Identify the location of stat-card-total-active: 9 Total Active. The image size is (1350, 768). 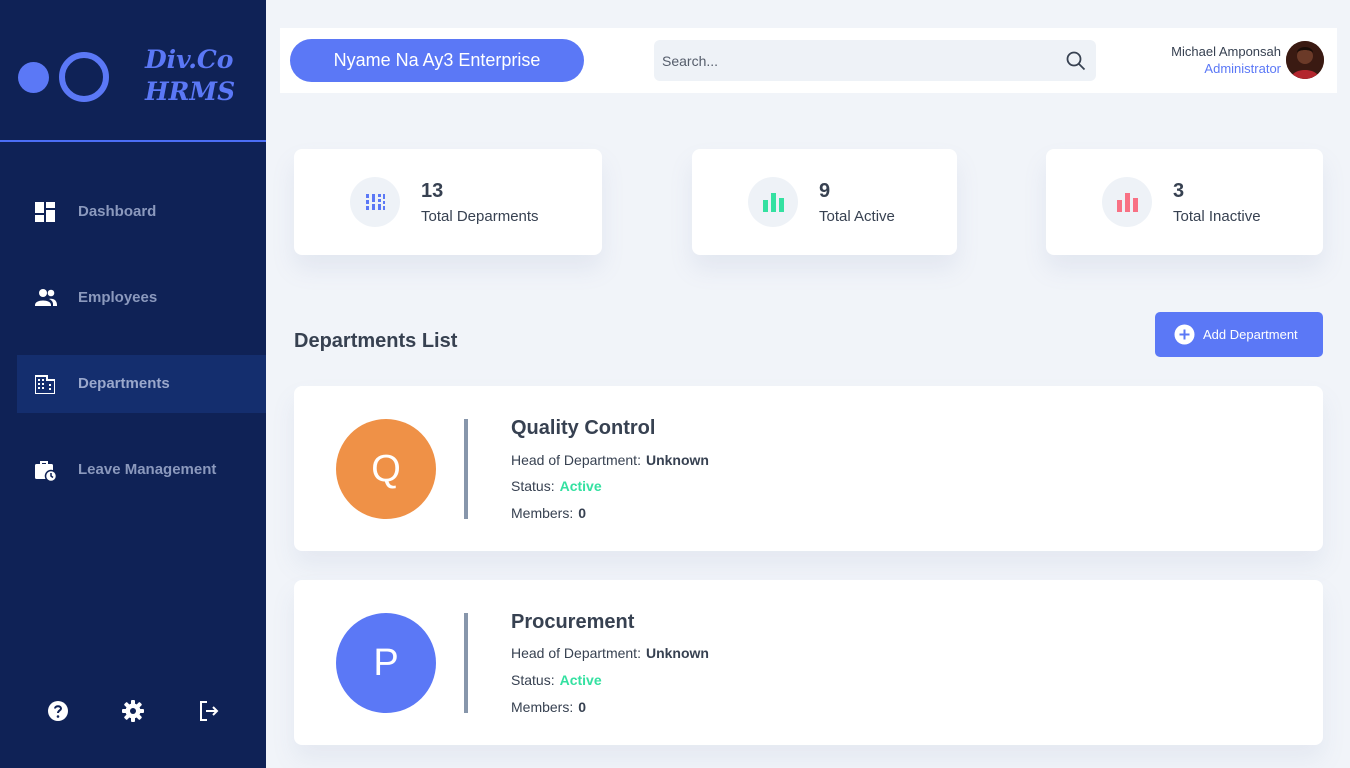
(824, 202).